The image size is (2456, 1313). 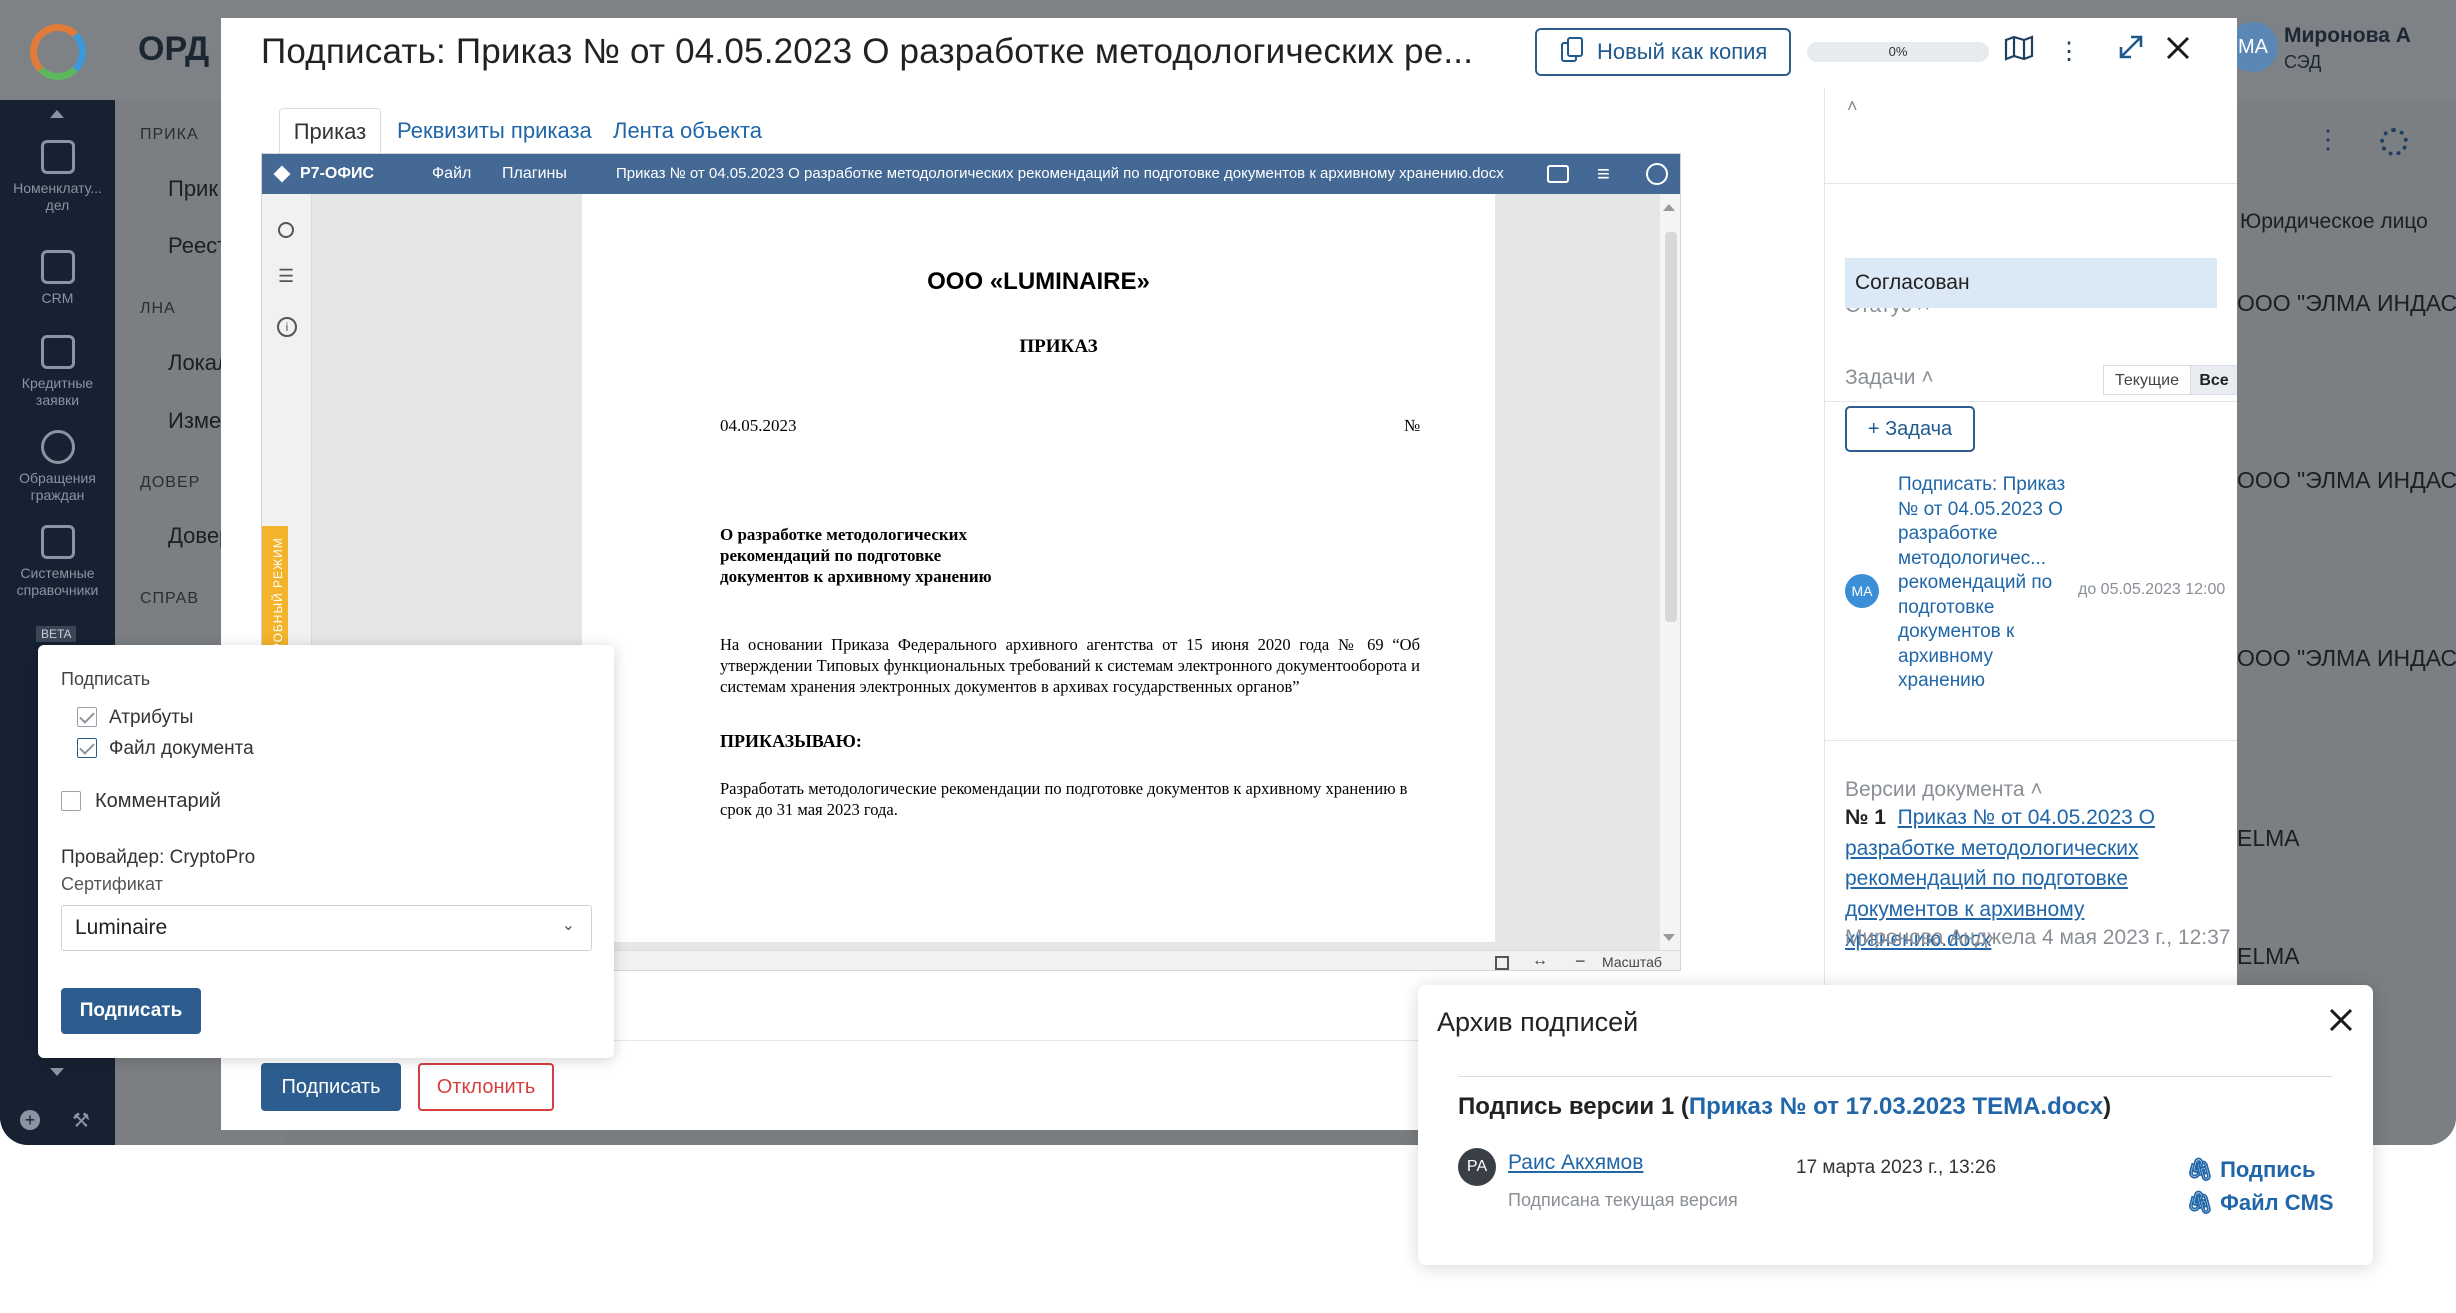 What do you see at coordinates (1058, 346) in the screenshot?
I see `doc-type: ПРИКАЗ` at bounding box center [1058, 346].